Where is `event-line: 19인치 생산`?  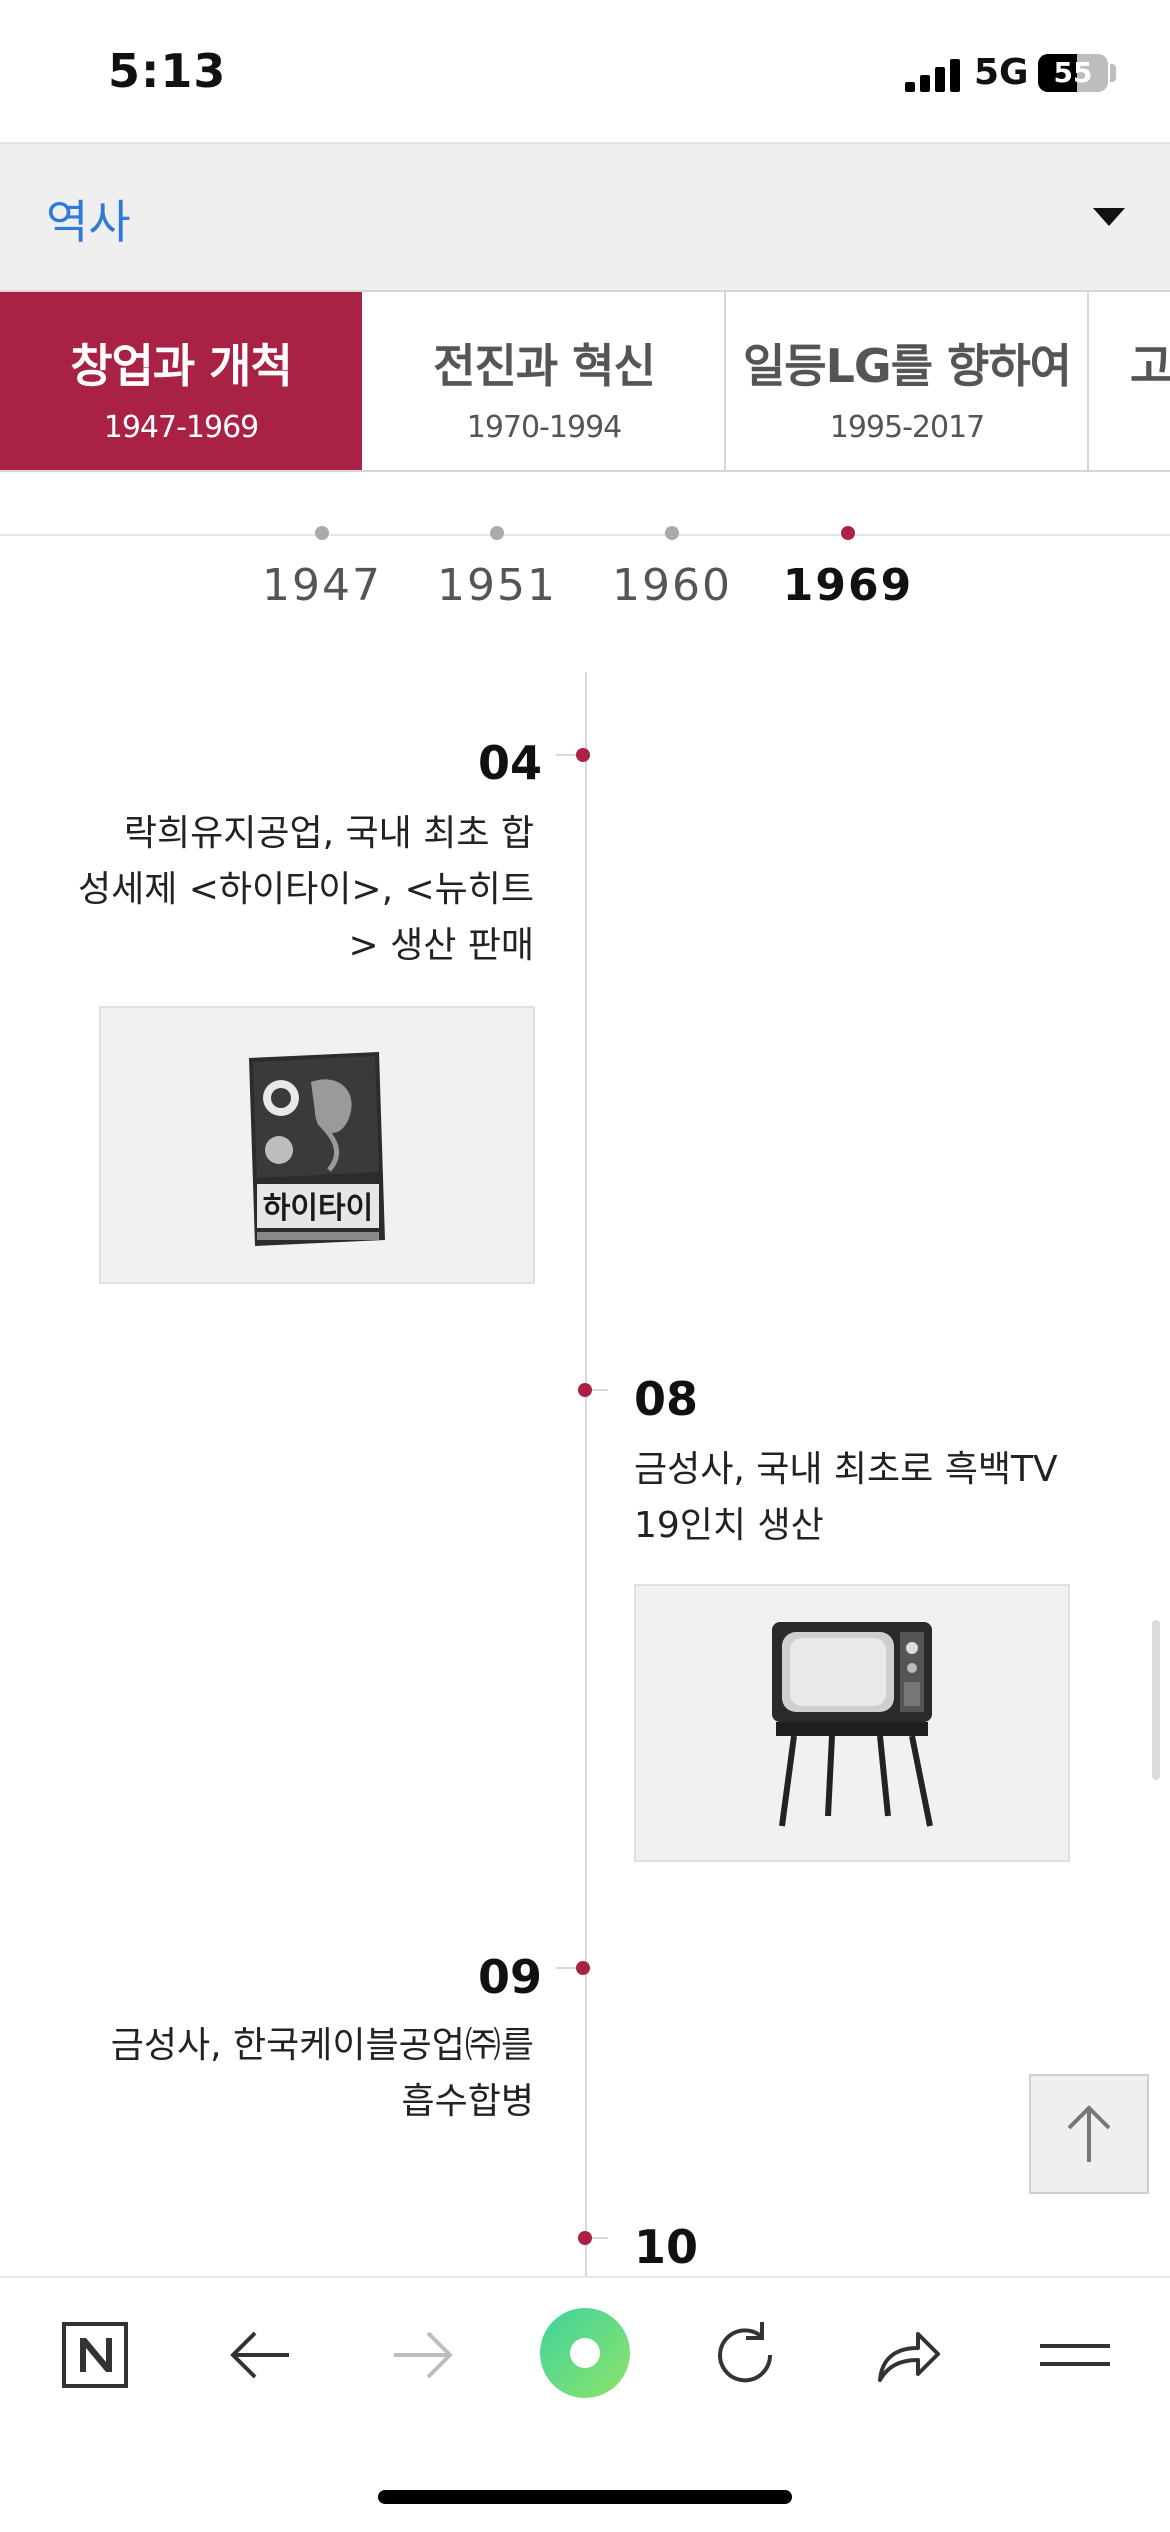 event-line: 19인치 생산 is located at coordinates (729, 1525).